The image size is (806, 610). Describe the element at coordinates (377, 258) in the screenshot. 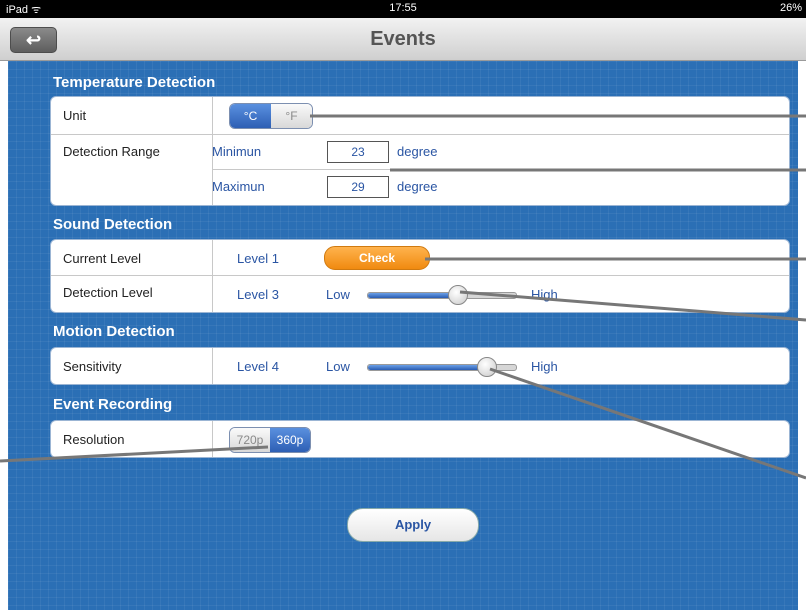

I see `check-button: Check` at that location.